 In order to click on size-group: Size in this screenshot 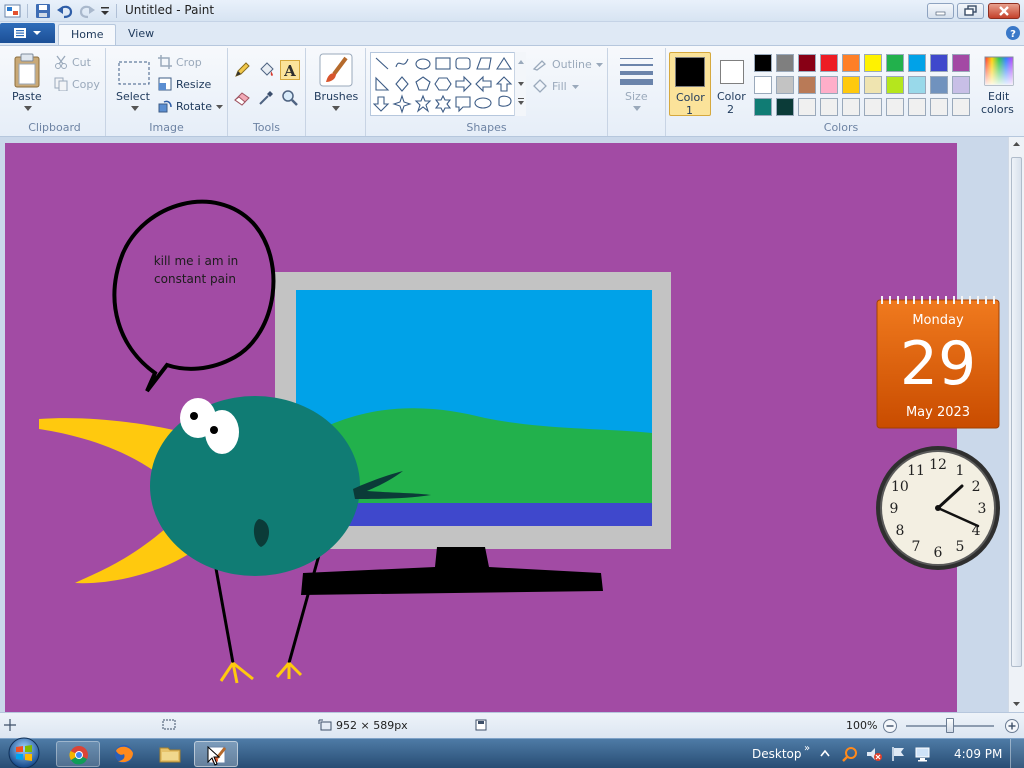, I will do `click(637, 92)`.